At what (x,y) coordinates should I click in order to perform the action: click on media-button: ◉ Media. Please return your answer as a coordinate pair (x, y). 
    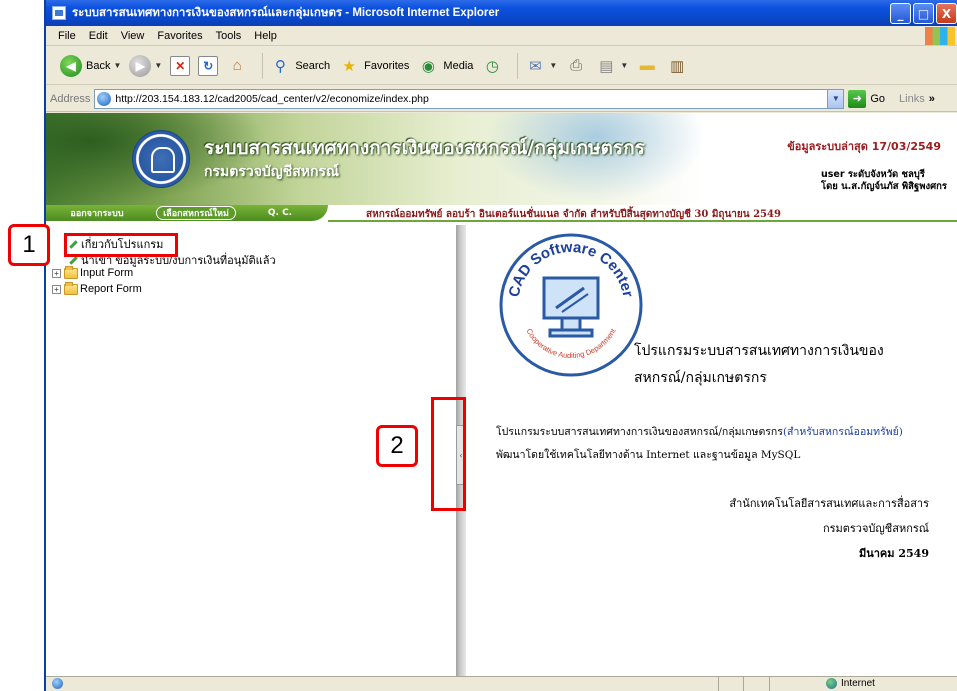
    Looking at the image, I should click on (445, 66).